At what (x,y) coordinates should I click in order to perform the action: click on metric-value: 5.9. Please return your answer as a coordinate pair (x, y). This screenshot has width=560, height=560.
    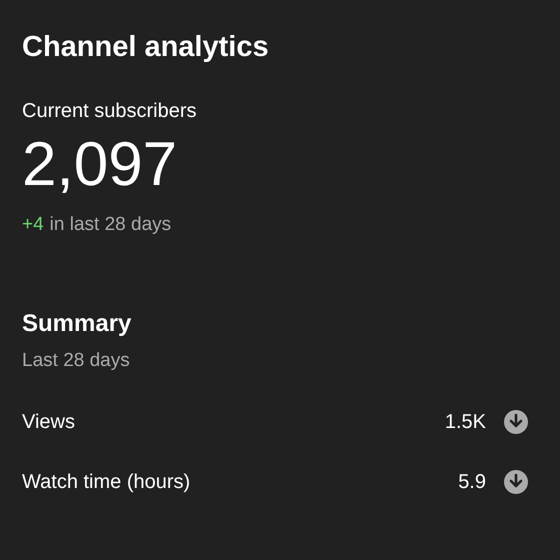
    Looking at the image, I should click on (472, 482).